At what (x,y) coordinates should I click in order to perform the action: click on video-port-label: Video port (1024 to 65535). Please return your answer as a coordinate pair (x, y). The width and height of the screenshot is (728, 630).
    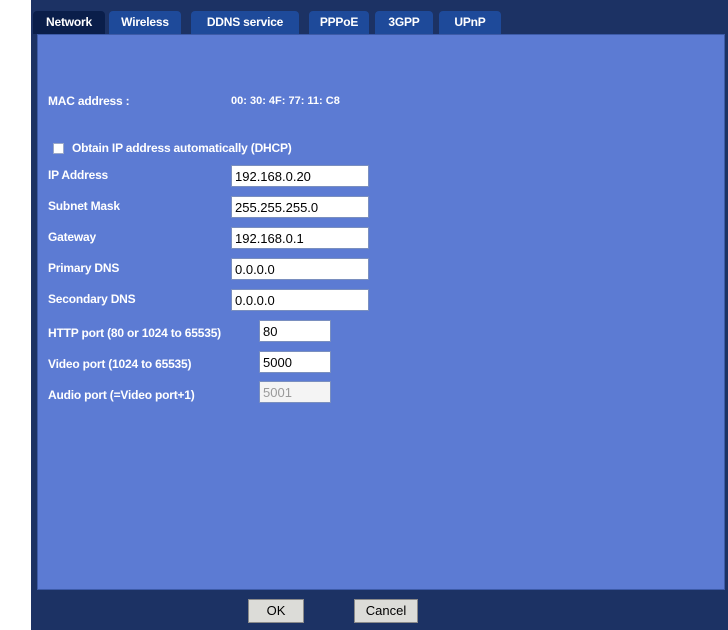
    Looking at the image, I should click on (120, 364).